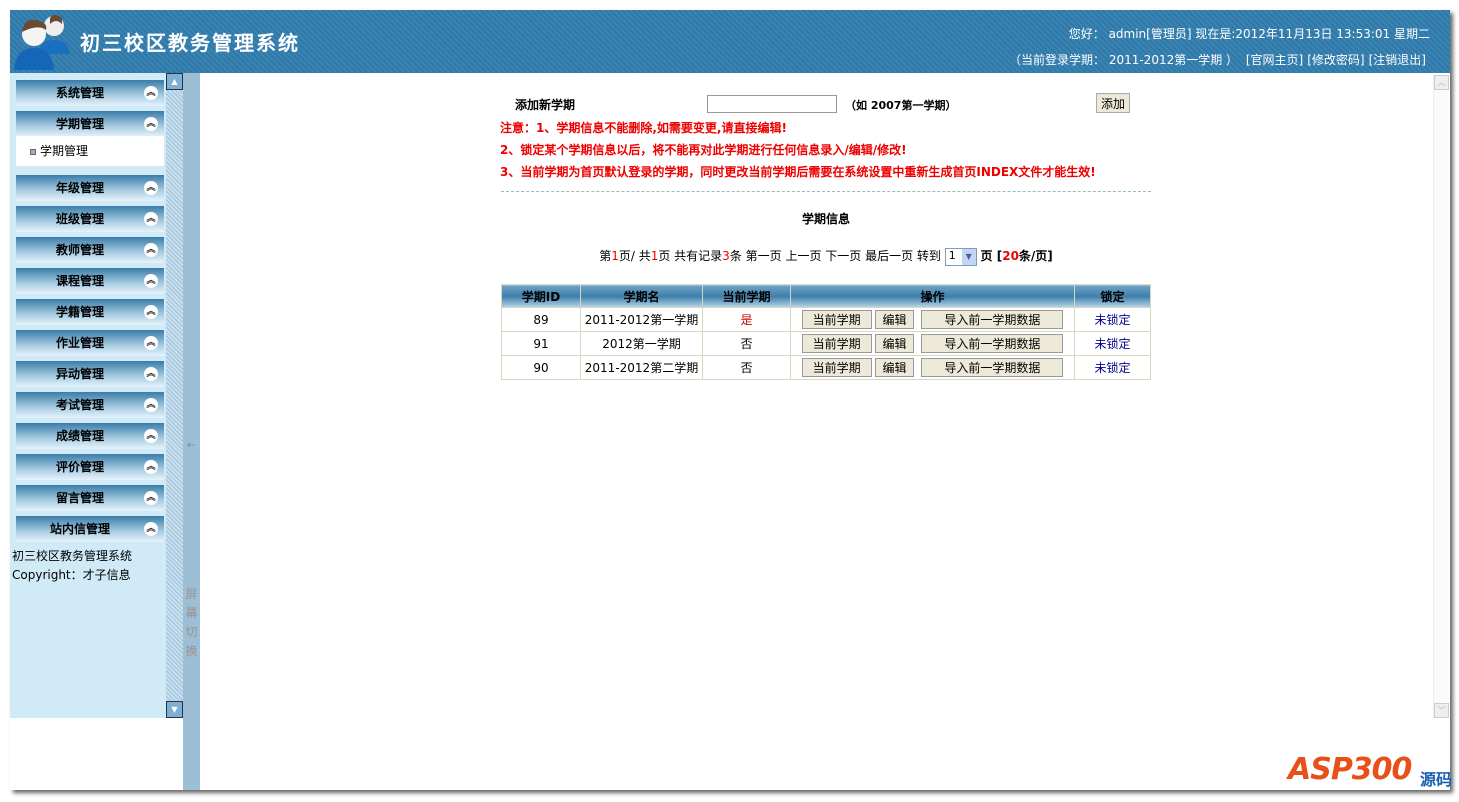 This screenshot has width=1459, height=802. What do you see at coordinates (90, 467) in the screenshot?
I see `menu-evaluation: 评价管理 ︽` at bounding box center [90, 467].